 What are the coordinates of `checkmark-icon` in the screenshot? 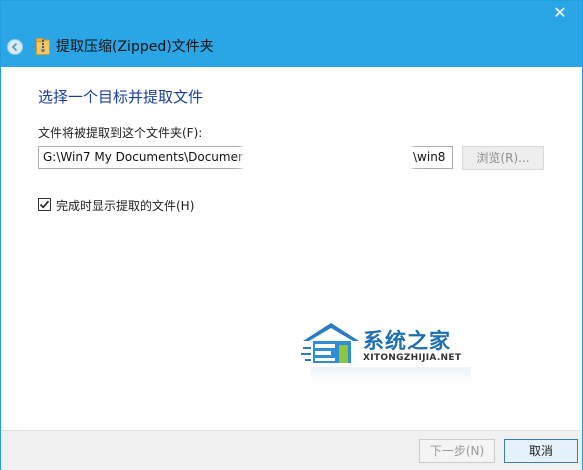 It's located at (44, 204).